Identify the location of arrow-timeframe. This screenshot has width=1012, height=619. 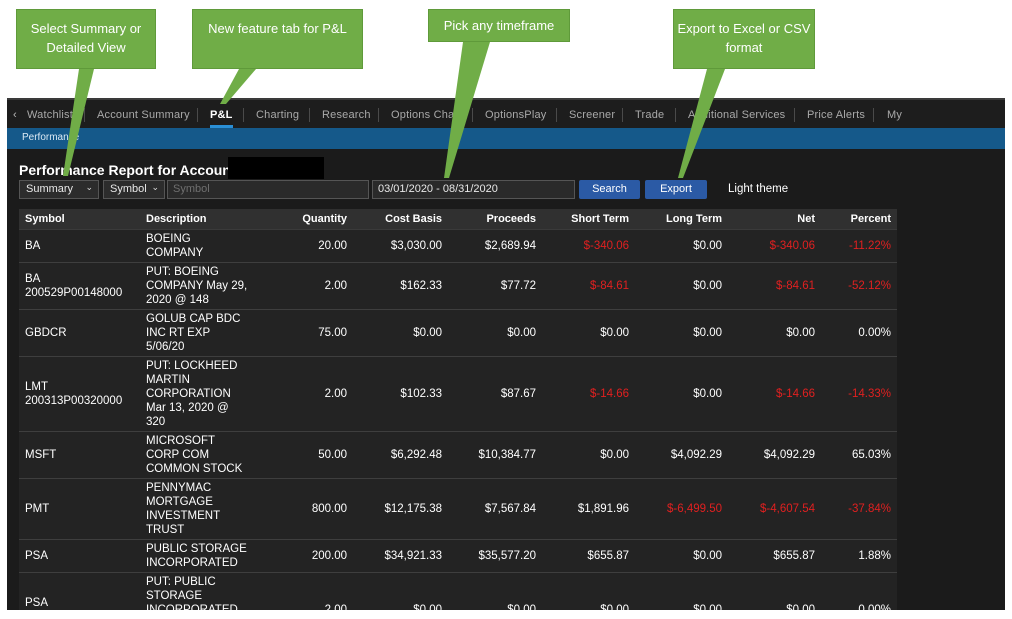
(467, 110).